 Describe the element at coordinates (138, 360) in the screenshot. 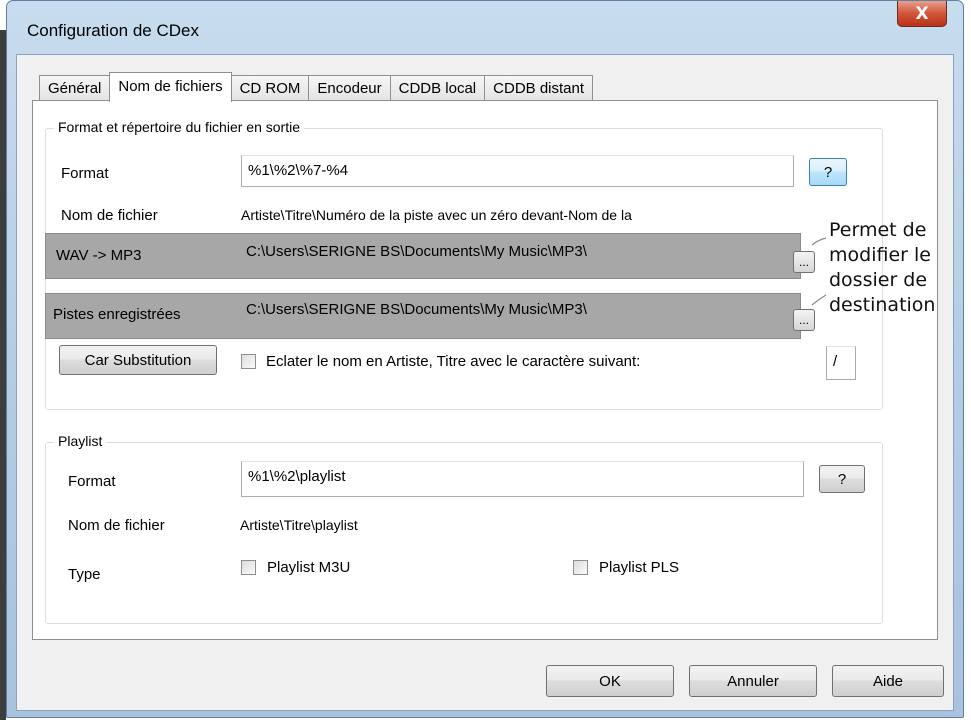

I see `char-substitution-button: Car Substitution` at that location.